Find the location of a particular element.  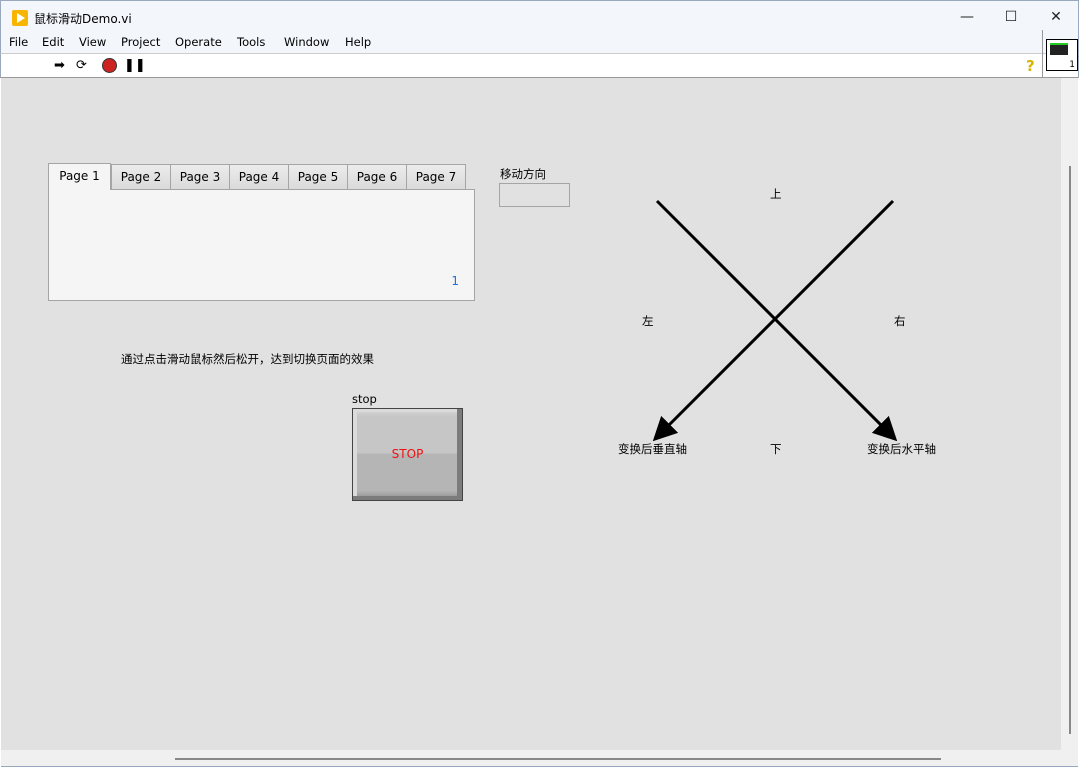

vertical-scroll-thumb is located at coordinates (1070, 450).